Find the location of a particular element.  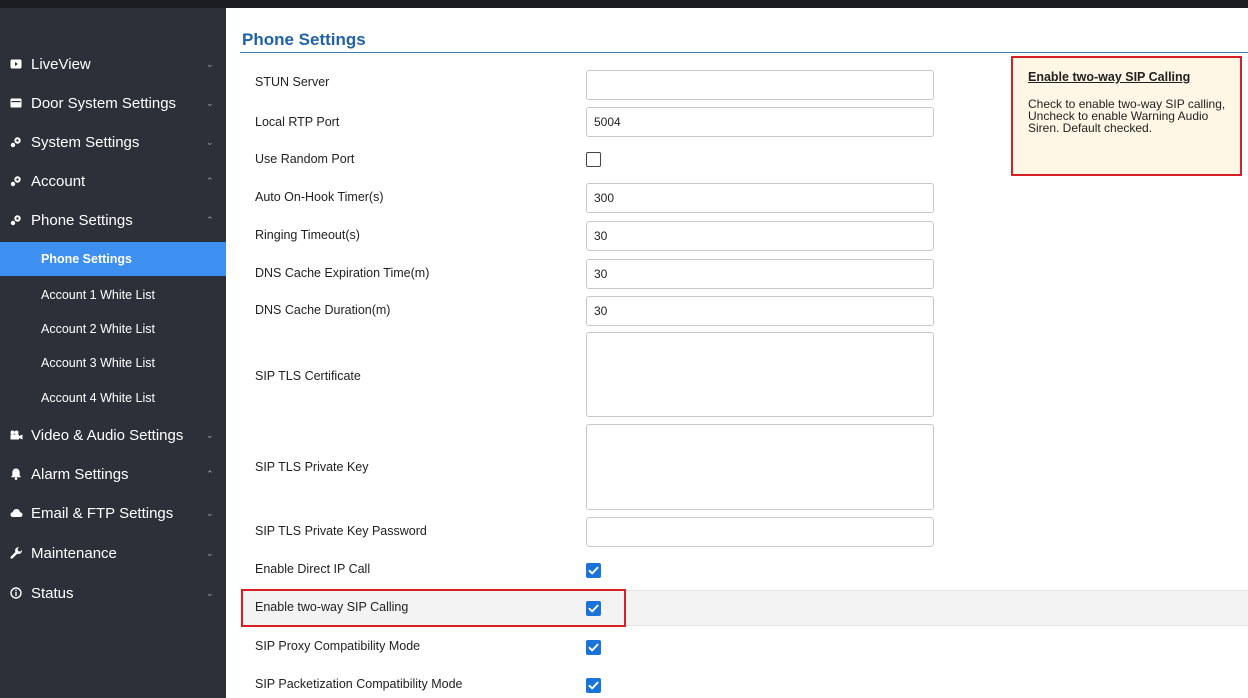

sidebar-subitem-label: Account 2 White List is located at coordinates (98, 329).